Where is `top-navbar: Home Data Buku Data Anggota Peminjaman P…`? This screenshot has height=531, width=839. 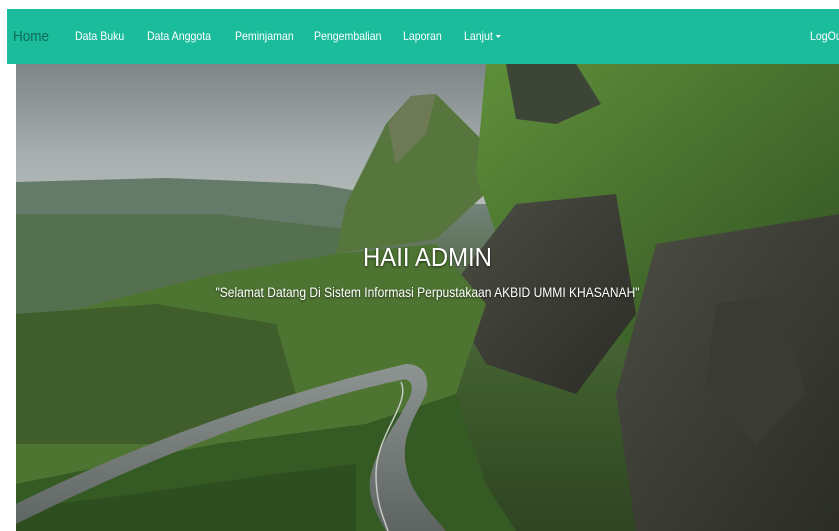 top-navbar: Home Data Buku Data Anggota Peminjaman P… is located at coordinates (423, 36).